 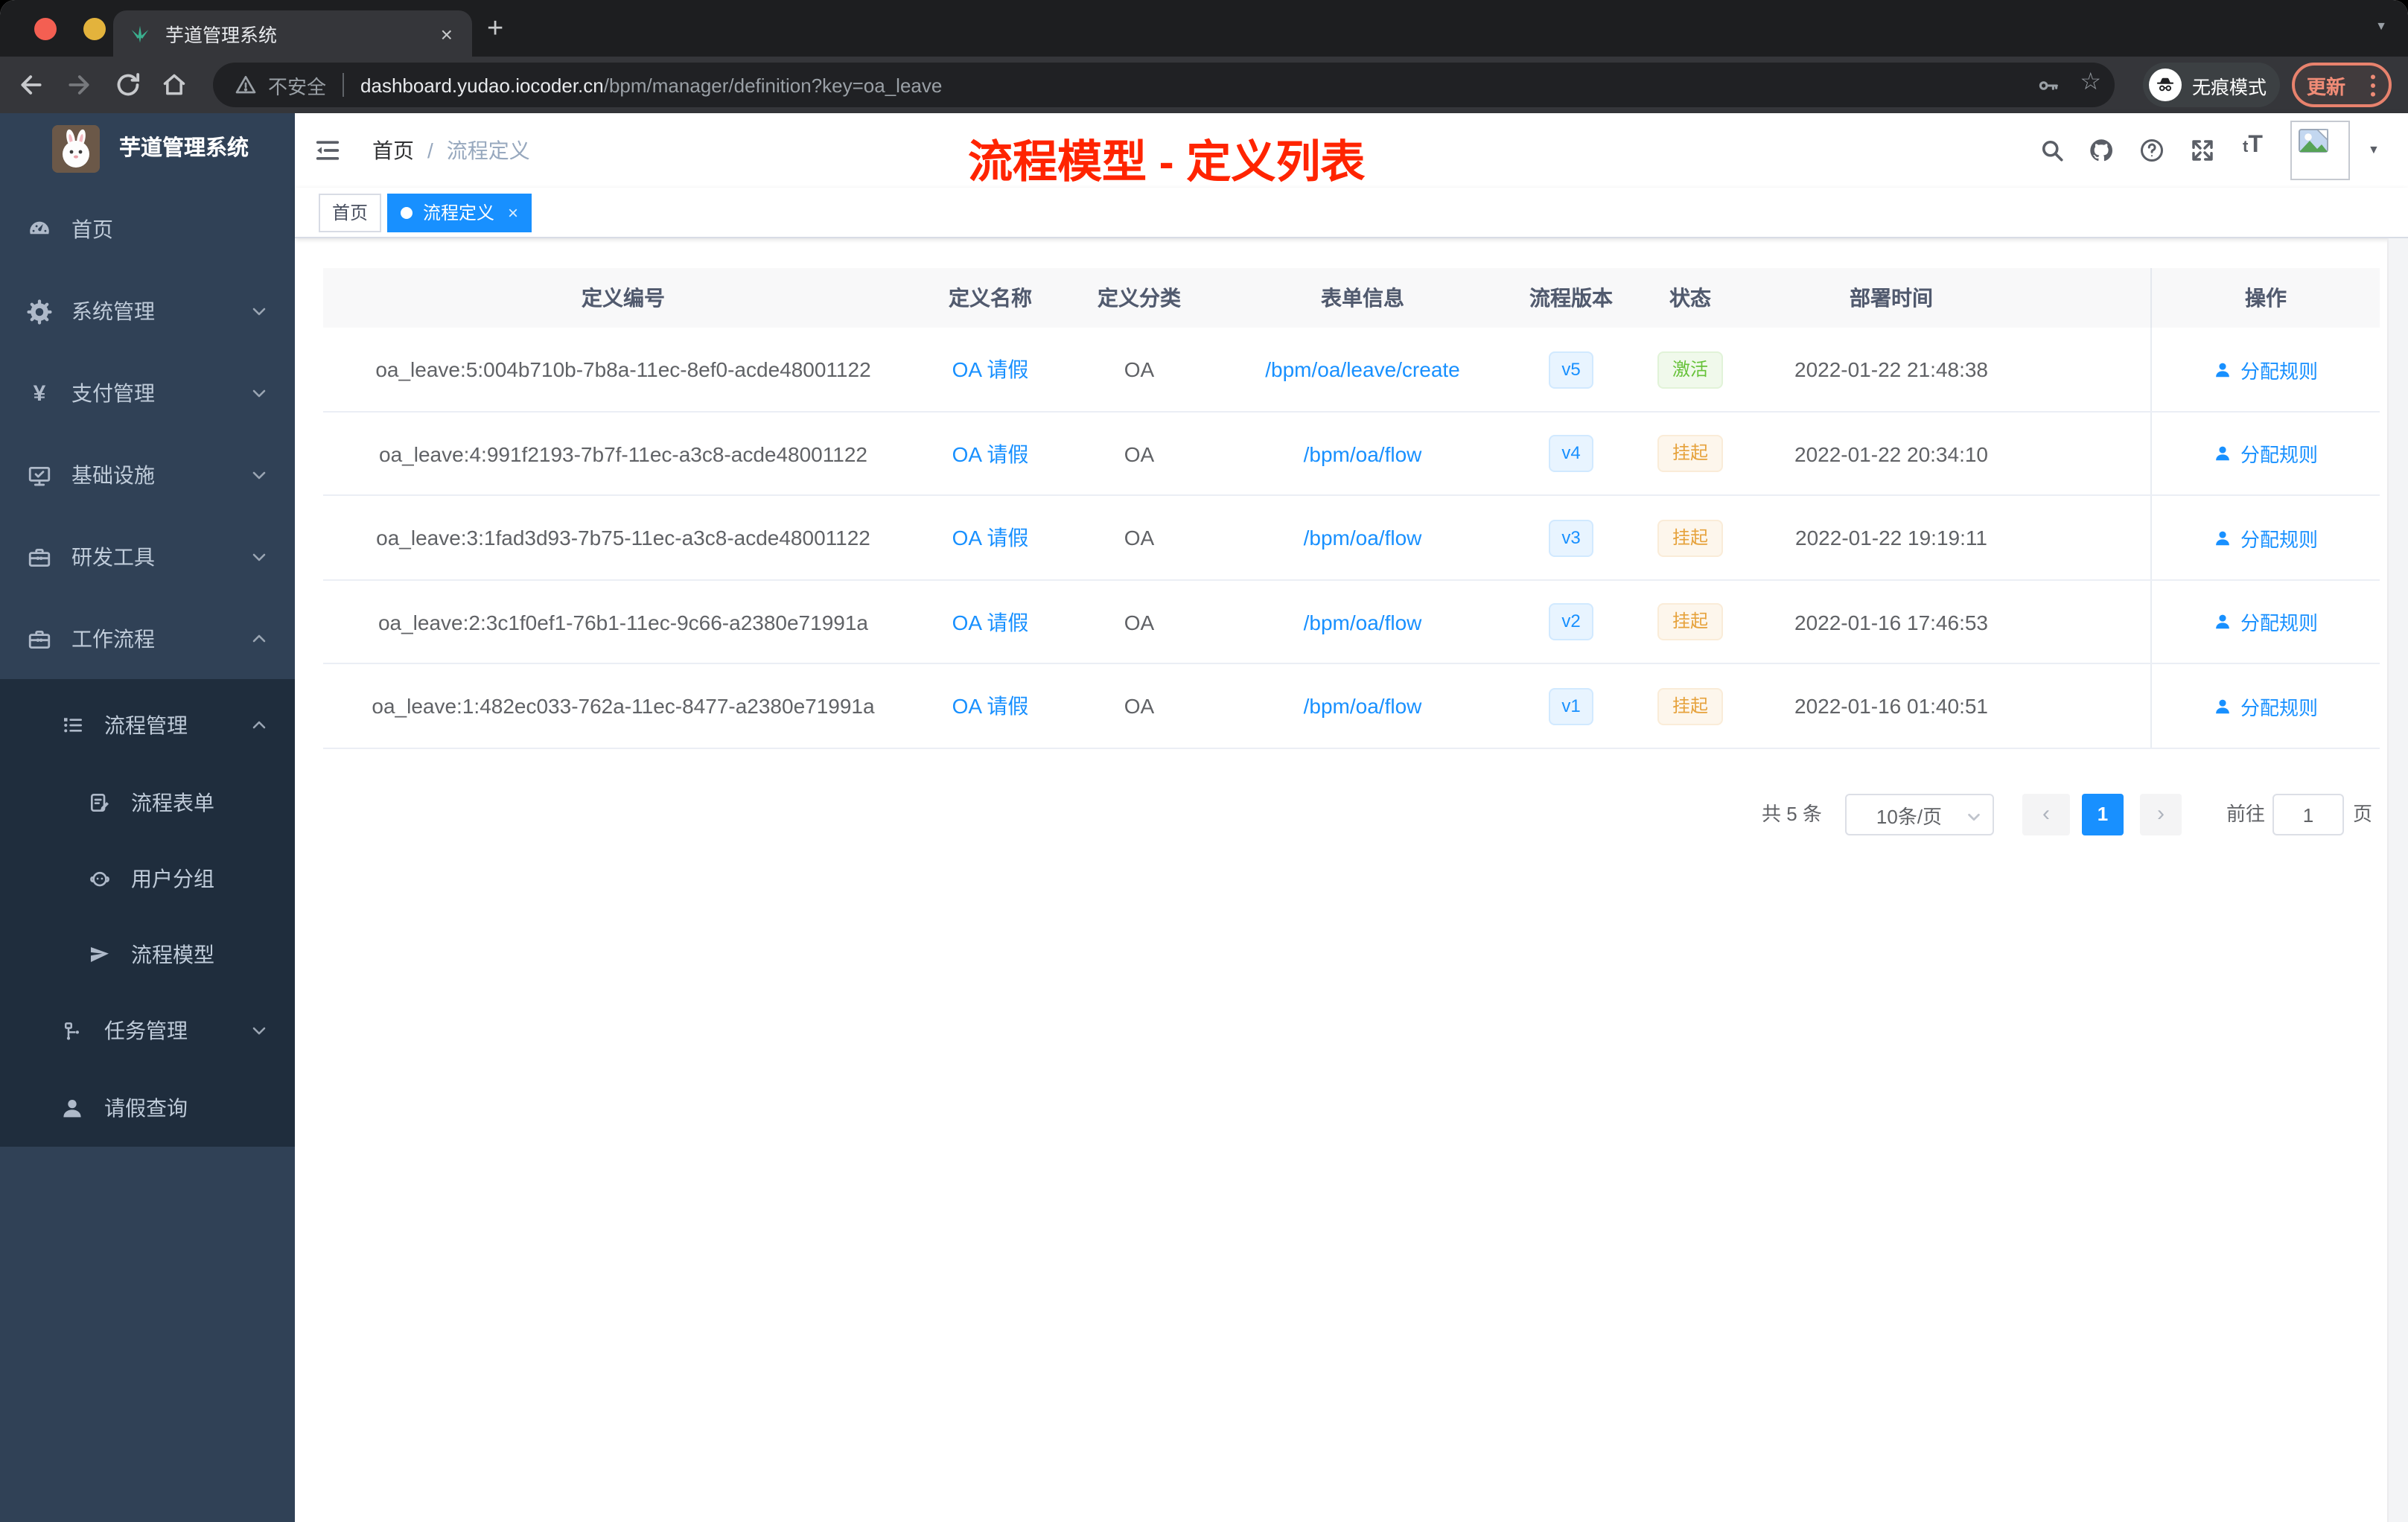 What do you see at coordinates (246, 85) in the screenshot?
I see `insecure-warning-icon` at bounding box center [246, 85].